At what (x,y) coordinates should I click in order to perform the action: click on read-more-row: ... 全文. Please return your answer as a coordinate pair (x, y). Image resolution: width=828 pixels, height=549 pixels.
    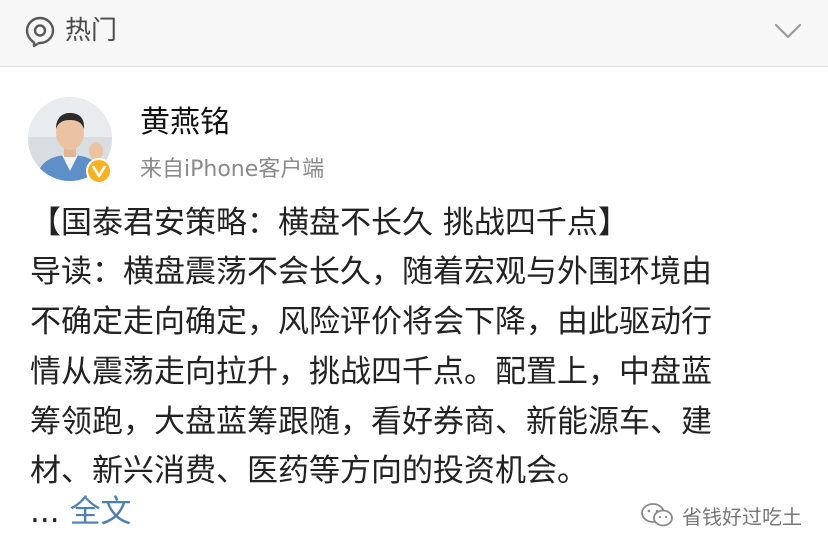
    Looking at the image, I should click on (81, 512).